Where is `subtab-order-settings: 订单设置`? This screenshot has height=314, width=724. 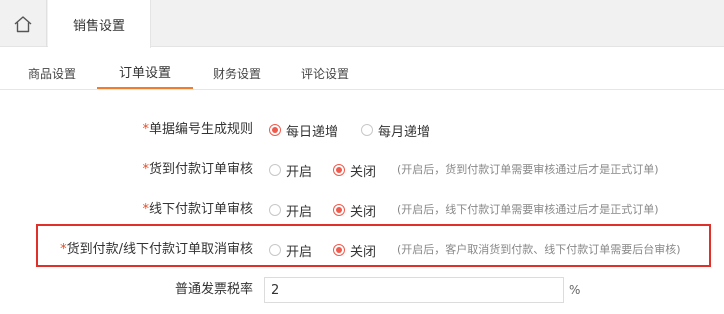 subtab-order-settings: 订单设置 is located at coordinates (145, 72).